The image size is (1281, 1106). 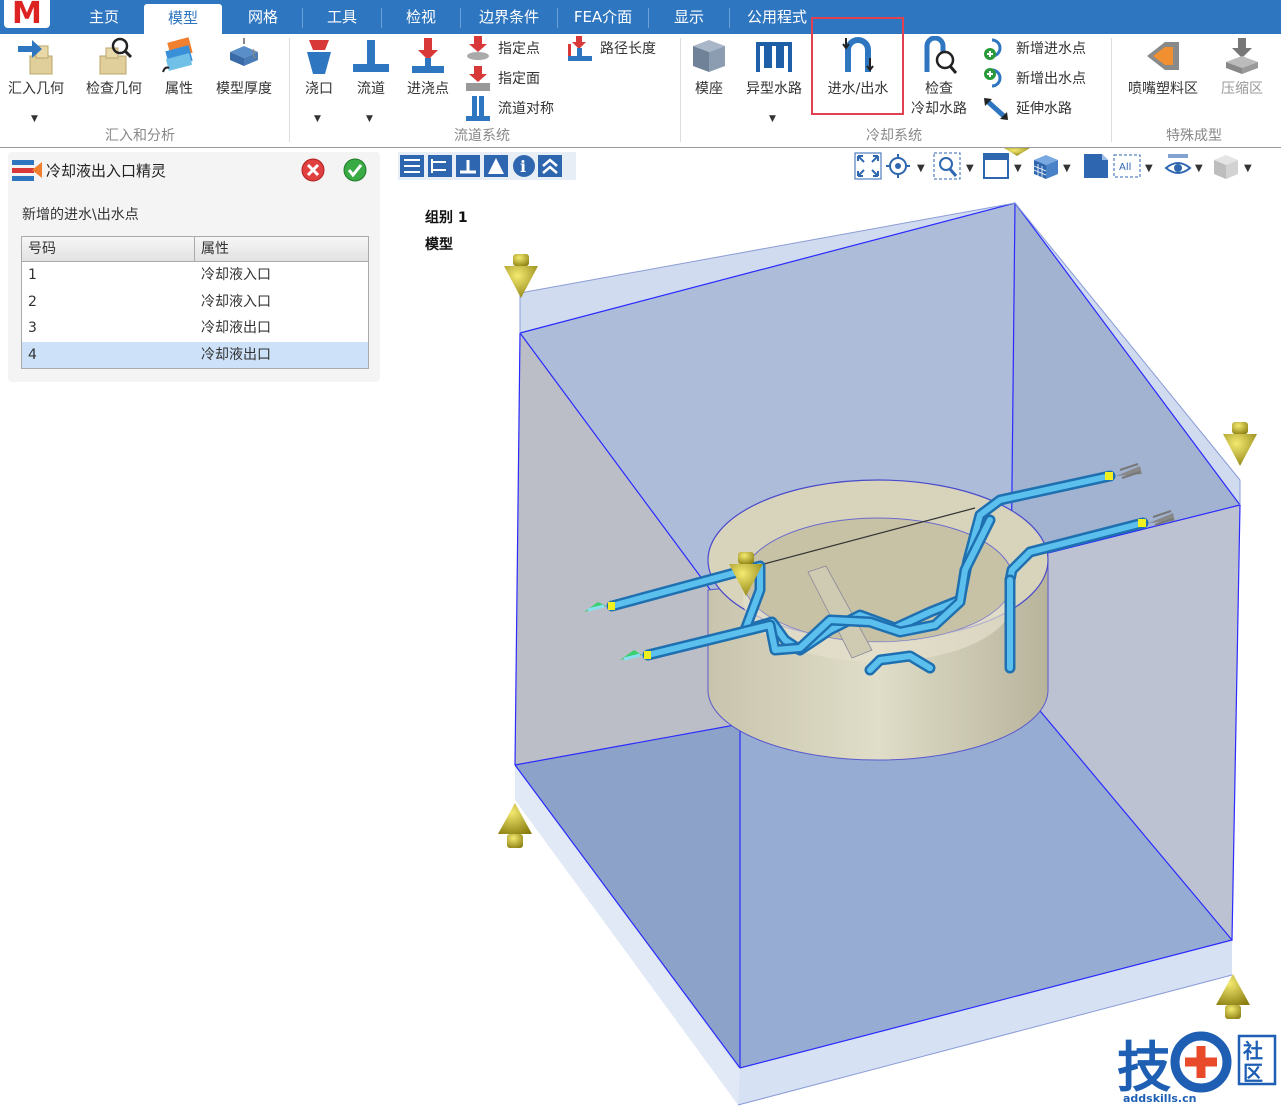 I want to click on svg-text: 技, so click(x=1144, y=1067).